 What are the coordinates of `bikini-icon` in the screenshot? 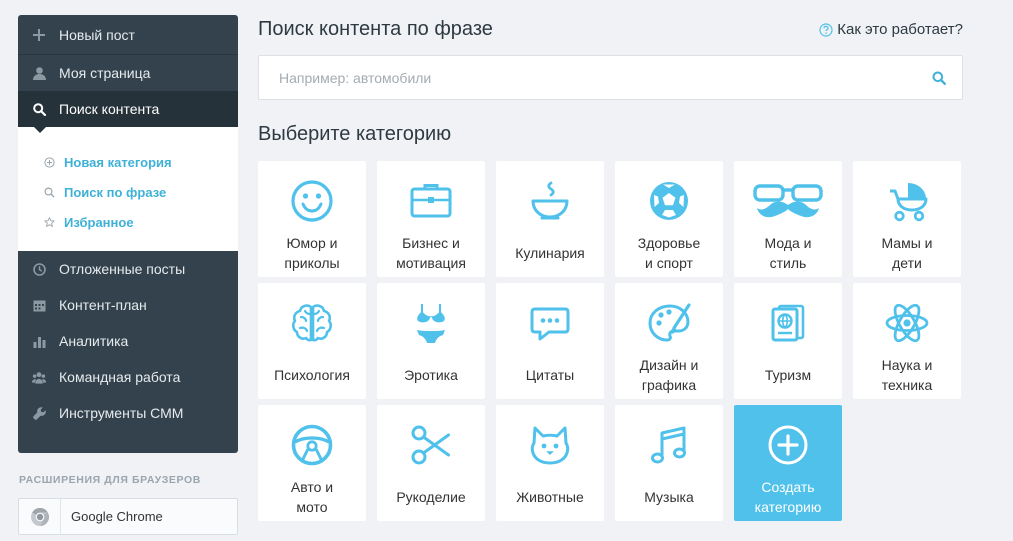 It's located at (431, 323).